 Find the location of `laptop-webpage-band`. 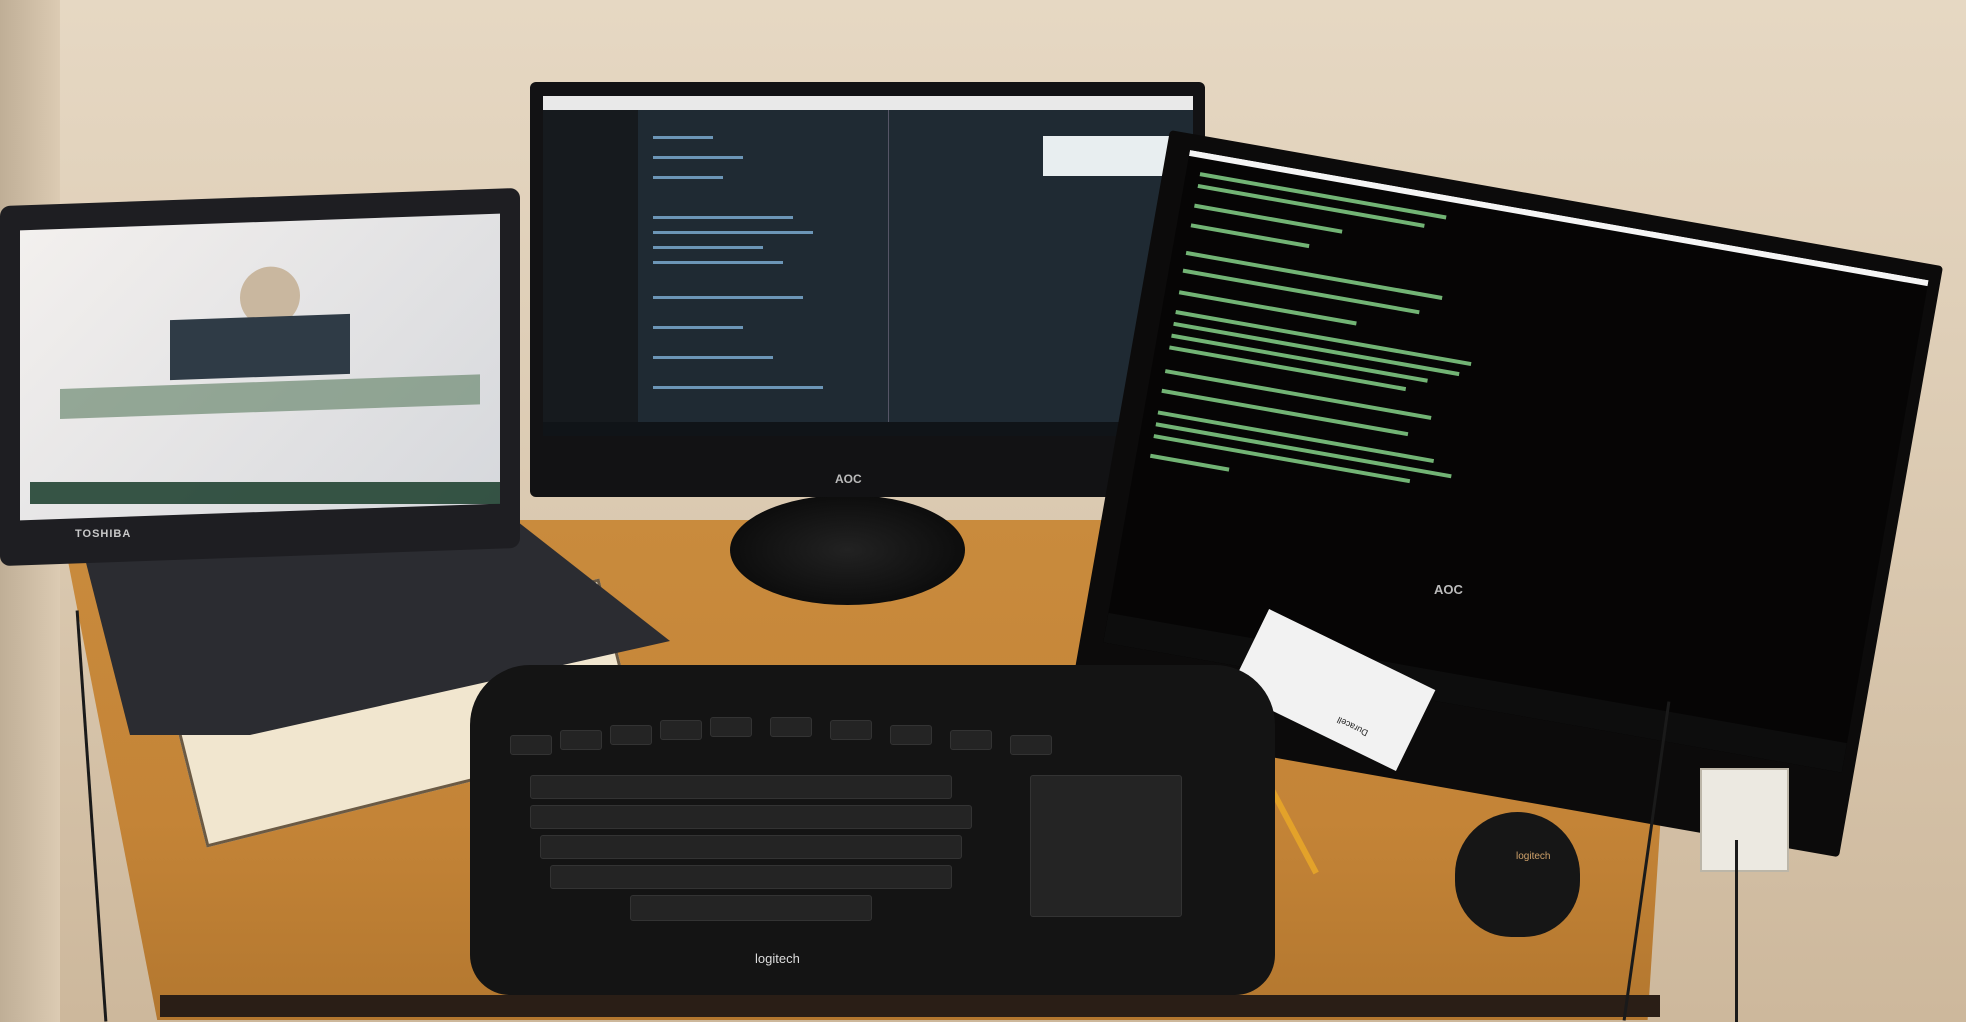

laptop-webpage-band is located at coordinates (270, 396).